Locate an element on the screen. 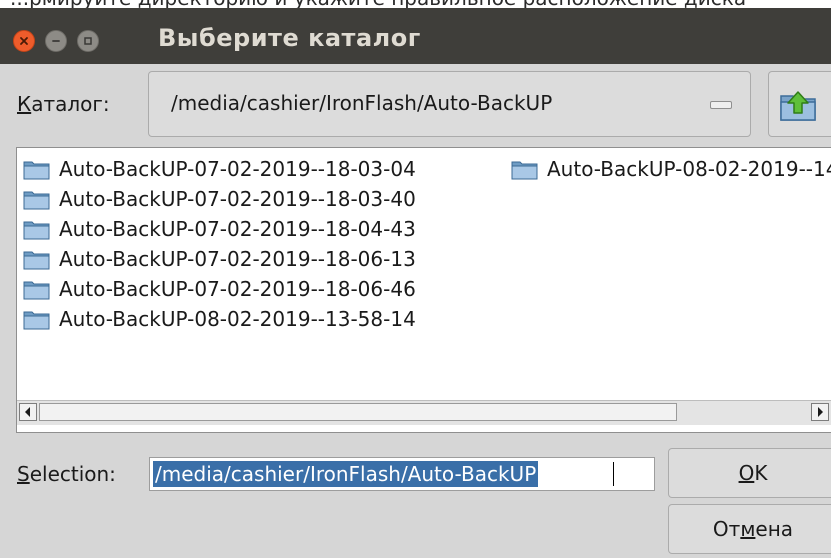 This screenshot has height=558, width=831. scrollbar-thumb is located at coordinates (358, 412).